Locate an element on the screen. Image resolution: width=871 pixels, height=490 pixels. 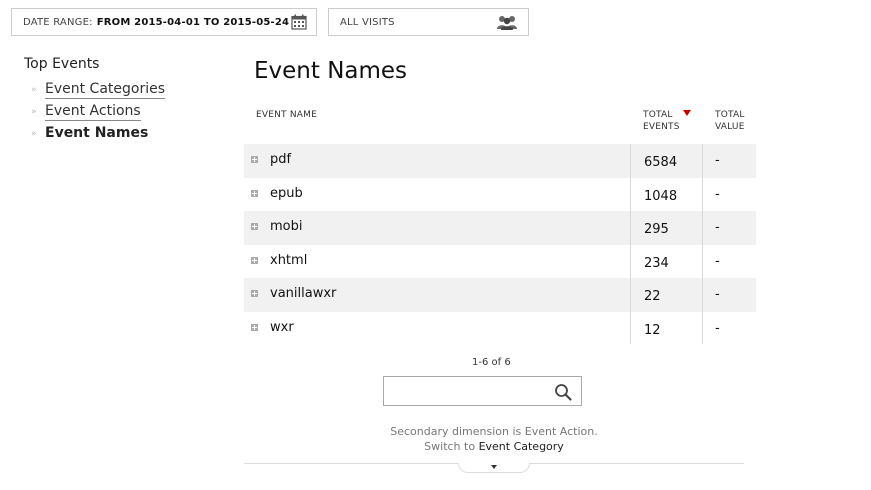
column-header-event-name: EVENT NAME is located at coordinates (286, 115).